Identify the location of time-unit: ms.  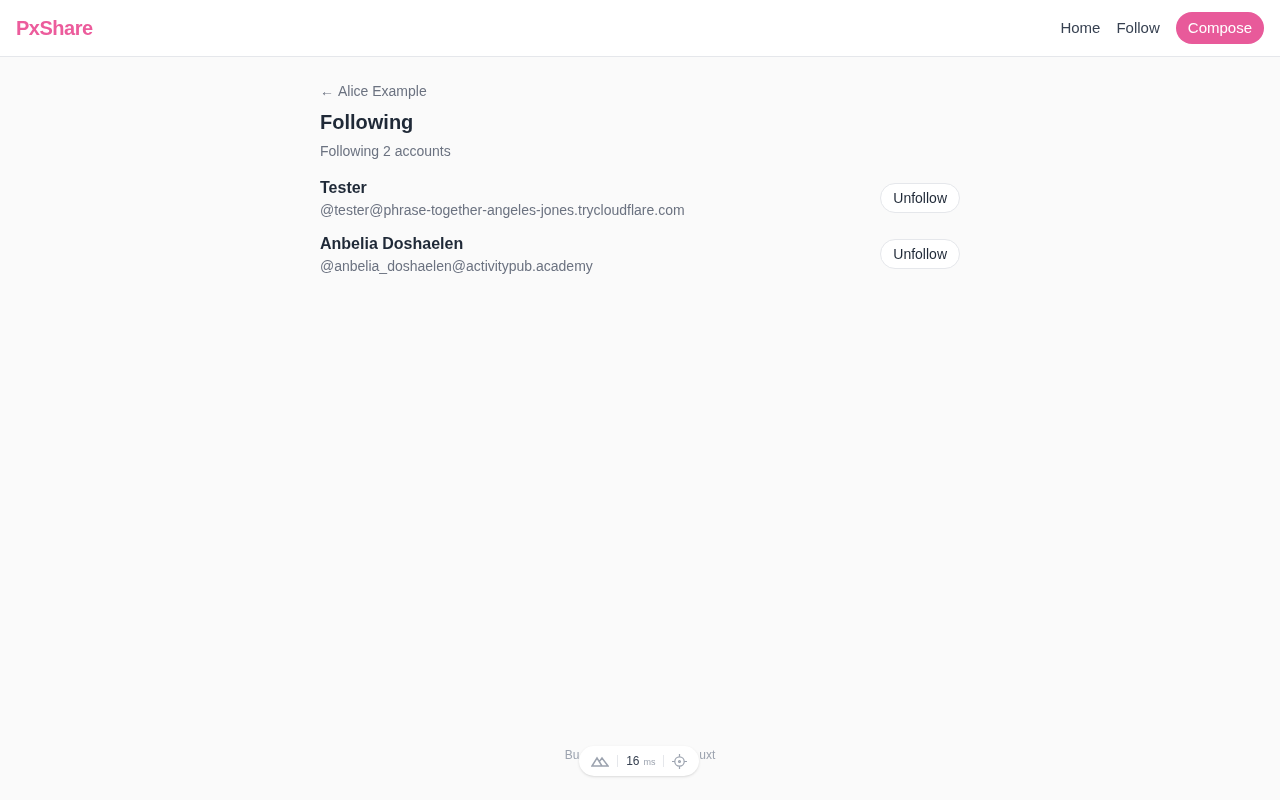
(649, 762).